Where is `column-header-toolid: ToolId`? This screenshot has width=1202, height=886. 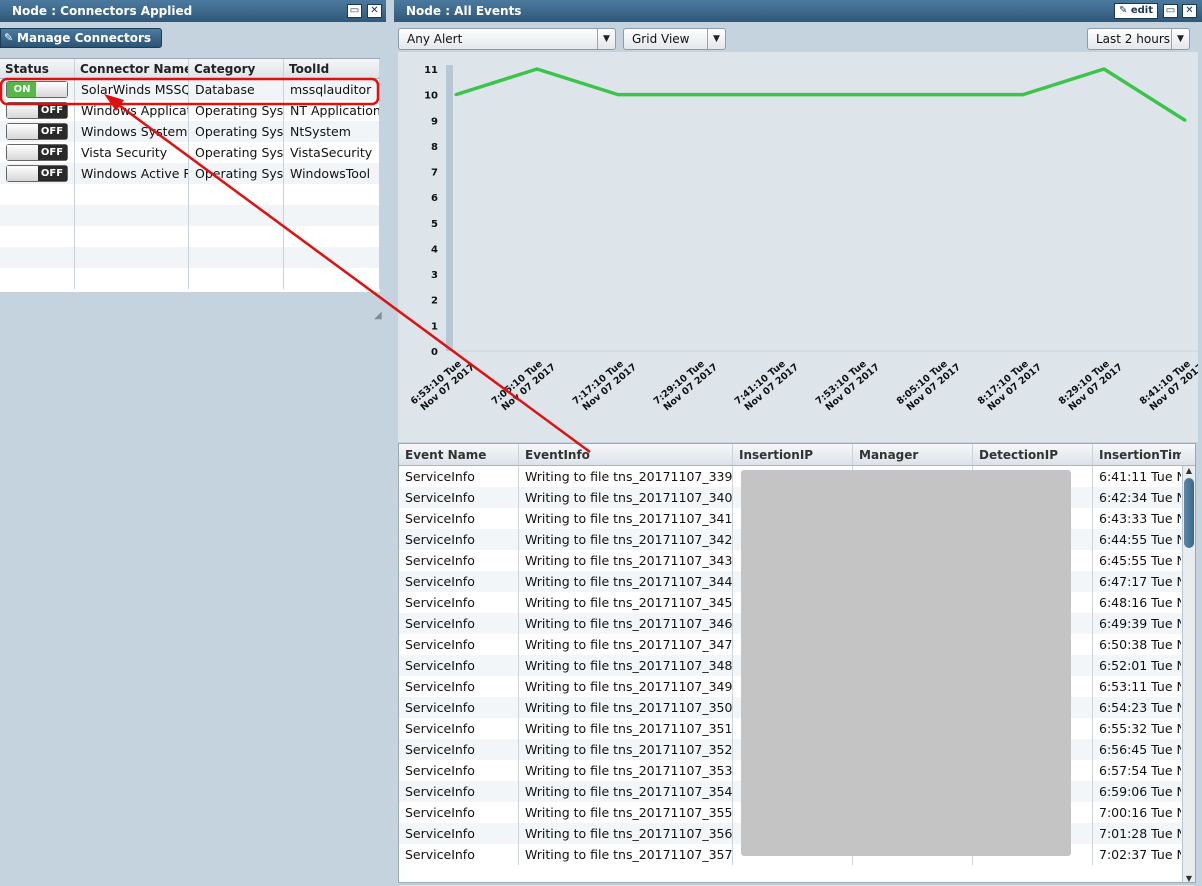
column-header-toolid: ToolId is located at coordinates (332, 68).